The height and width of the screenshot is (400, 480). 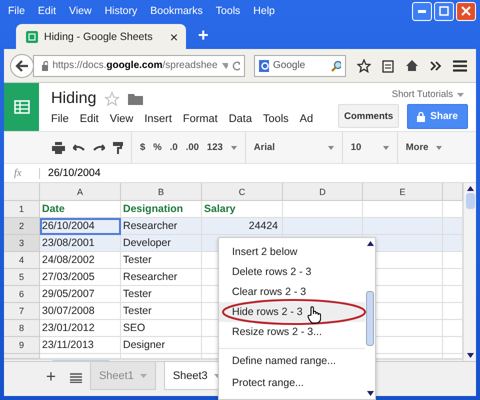 I want to click on column-header: C, so click(x=242, y=192).